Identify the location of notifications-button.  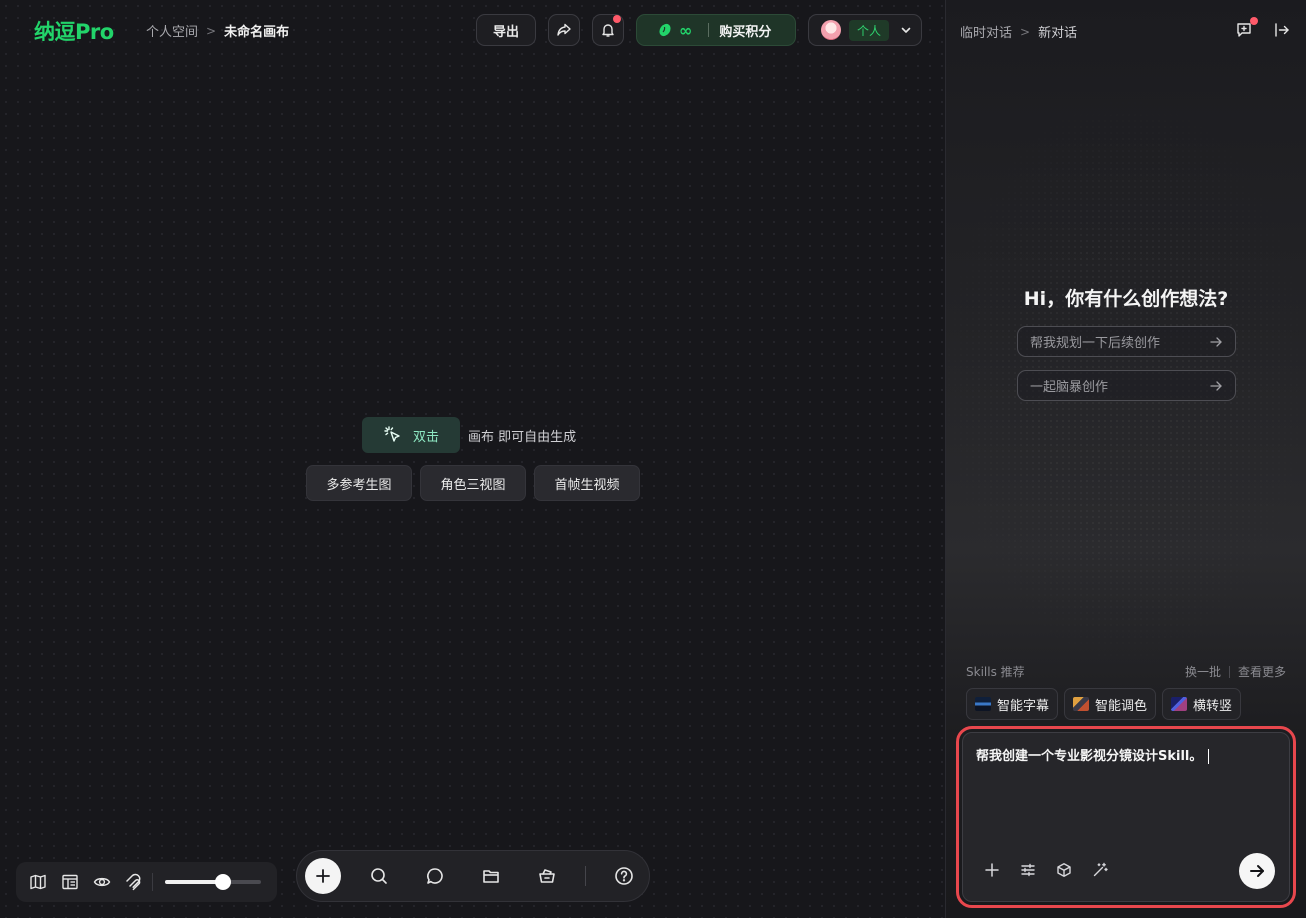
(608, 30).